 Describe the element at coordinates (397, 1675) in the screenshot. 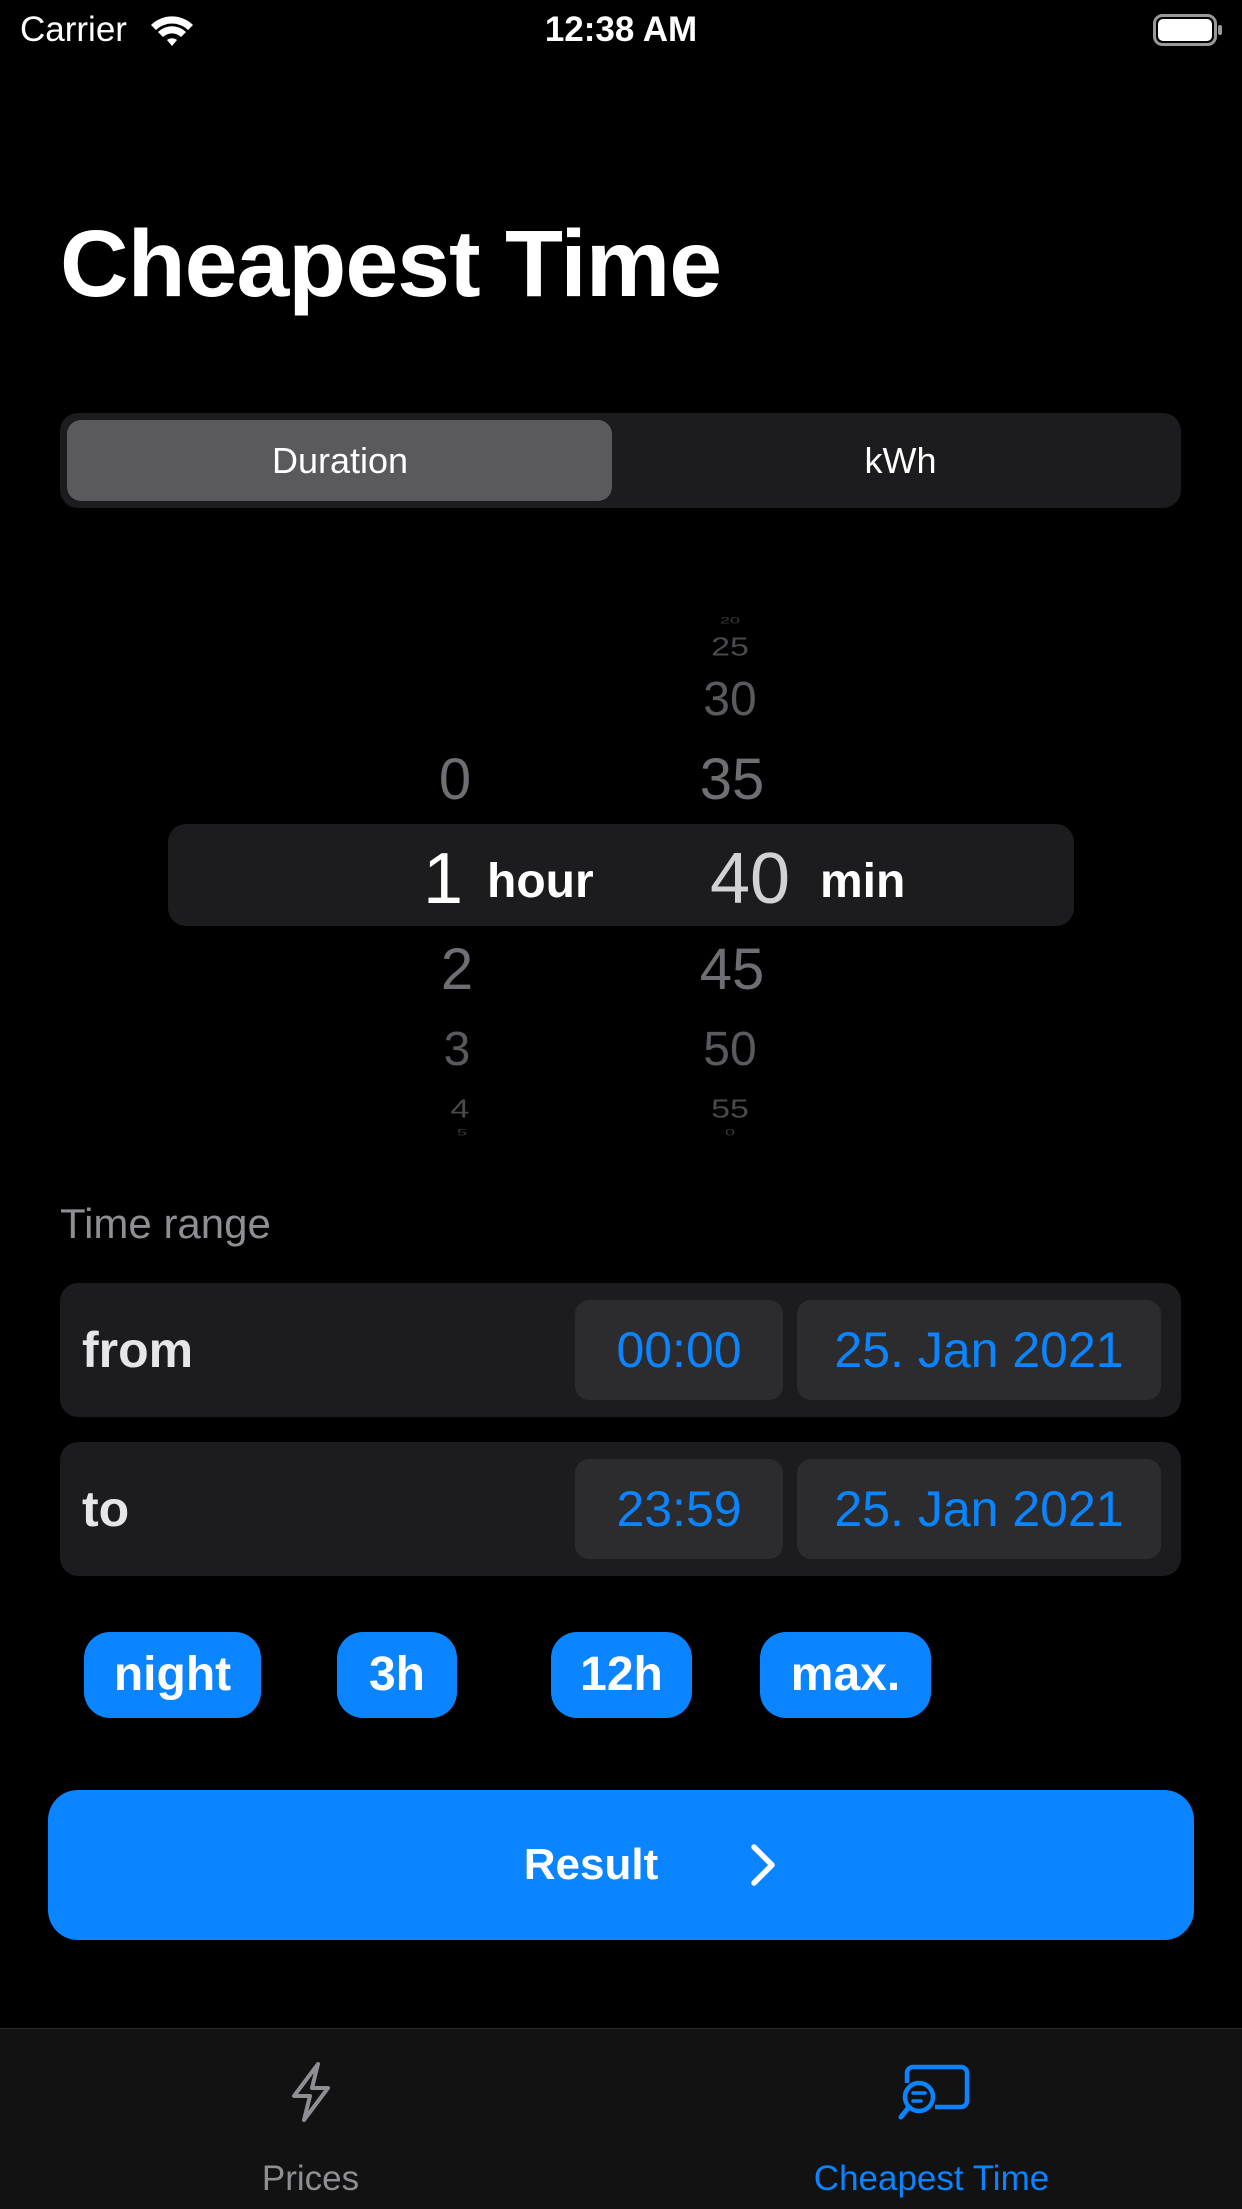

I see `3h-preset-button: 3h` at that location.